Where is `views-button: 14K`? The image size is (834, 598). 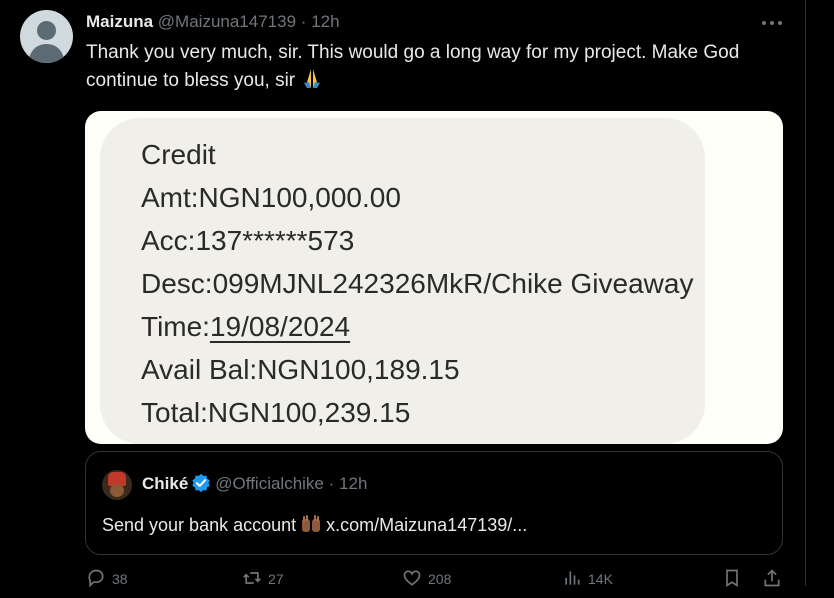
views-button: 14K is located at coordinates (587, 578).